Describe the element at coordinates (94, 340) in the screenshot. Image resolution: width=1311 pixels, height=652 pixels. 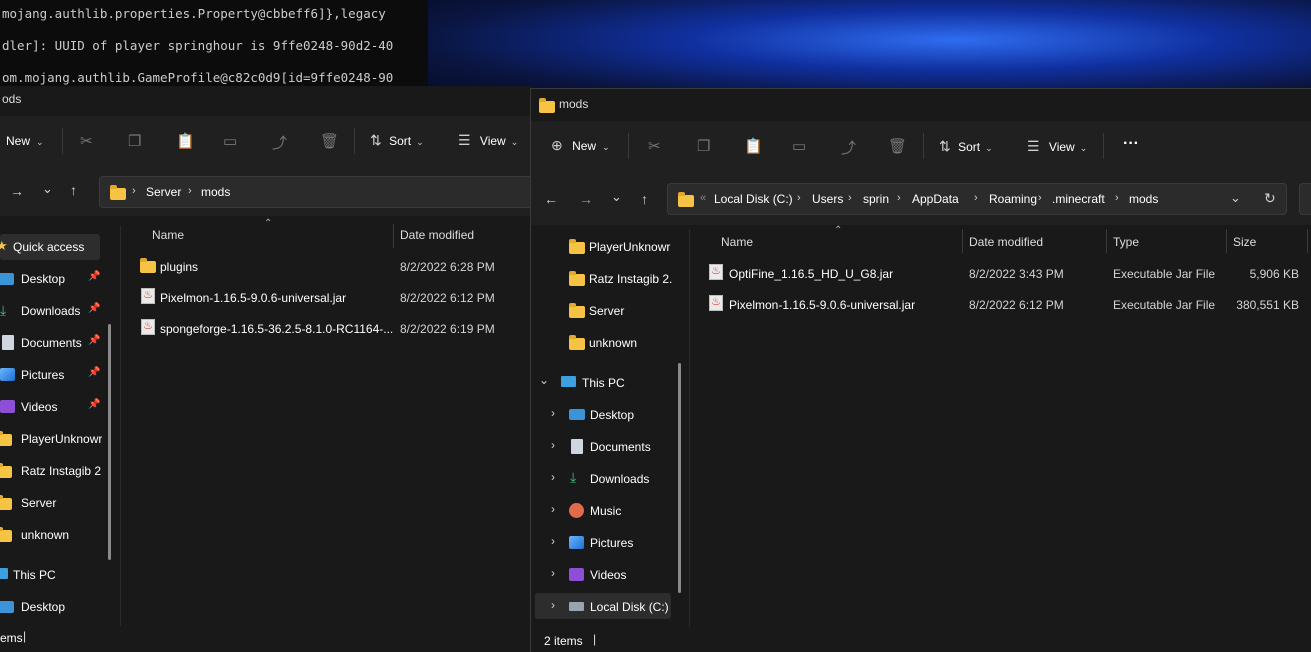
I see `pin-icon: 📌` at that location.